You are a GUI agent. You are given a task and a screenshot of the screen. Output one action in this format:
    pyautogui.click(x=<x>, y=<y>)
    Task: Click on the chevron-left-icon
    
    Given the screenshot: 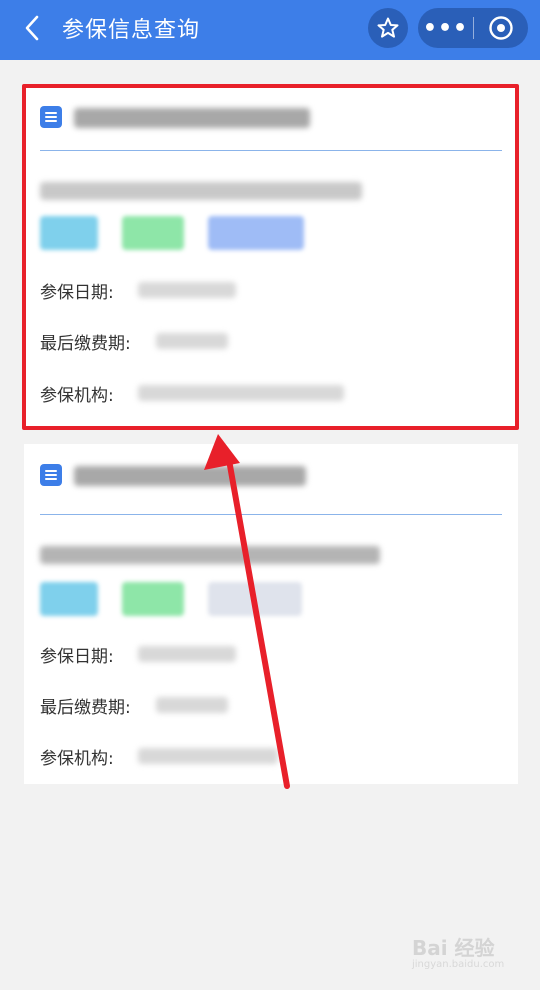 What is the action you would take?
    pyautogui.click(x=32, y=28)
    